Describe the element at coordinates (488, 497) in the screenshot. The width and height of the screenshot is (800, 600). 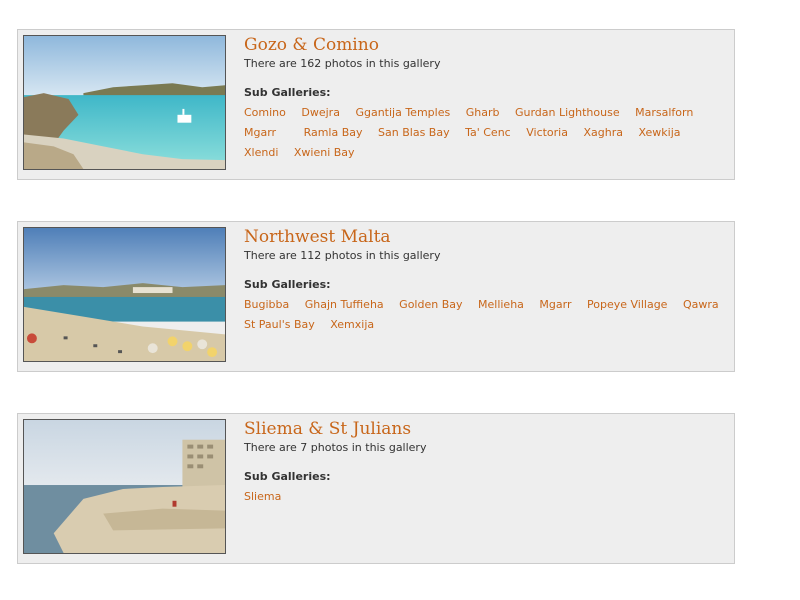
I see `sub-gallery-list: Sliema` at that location.